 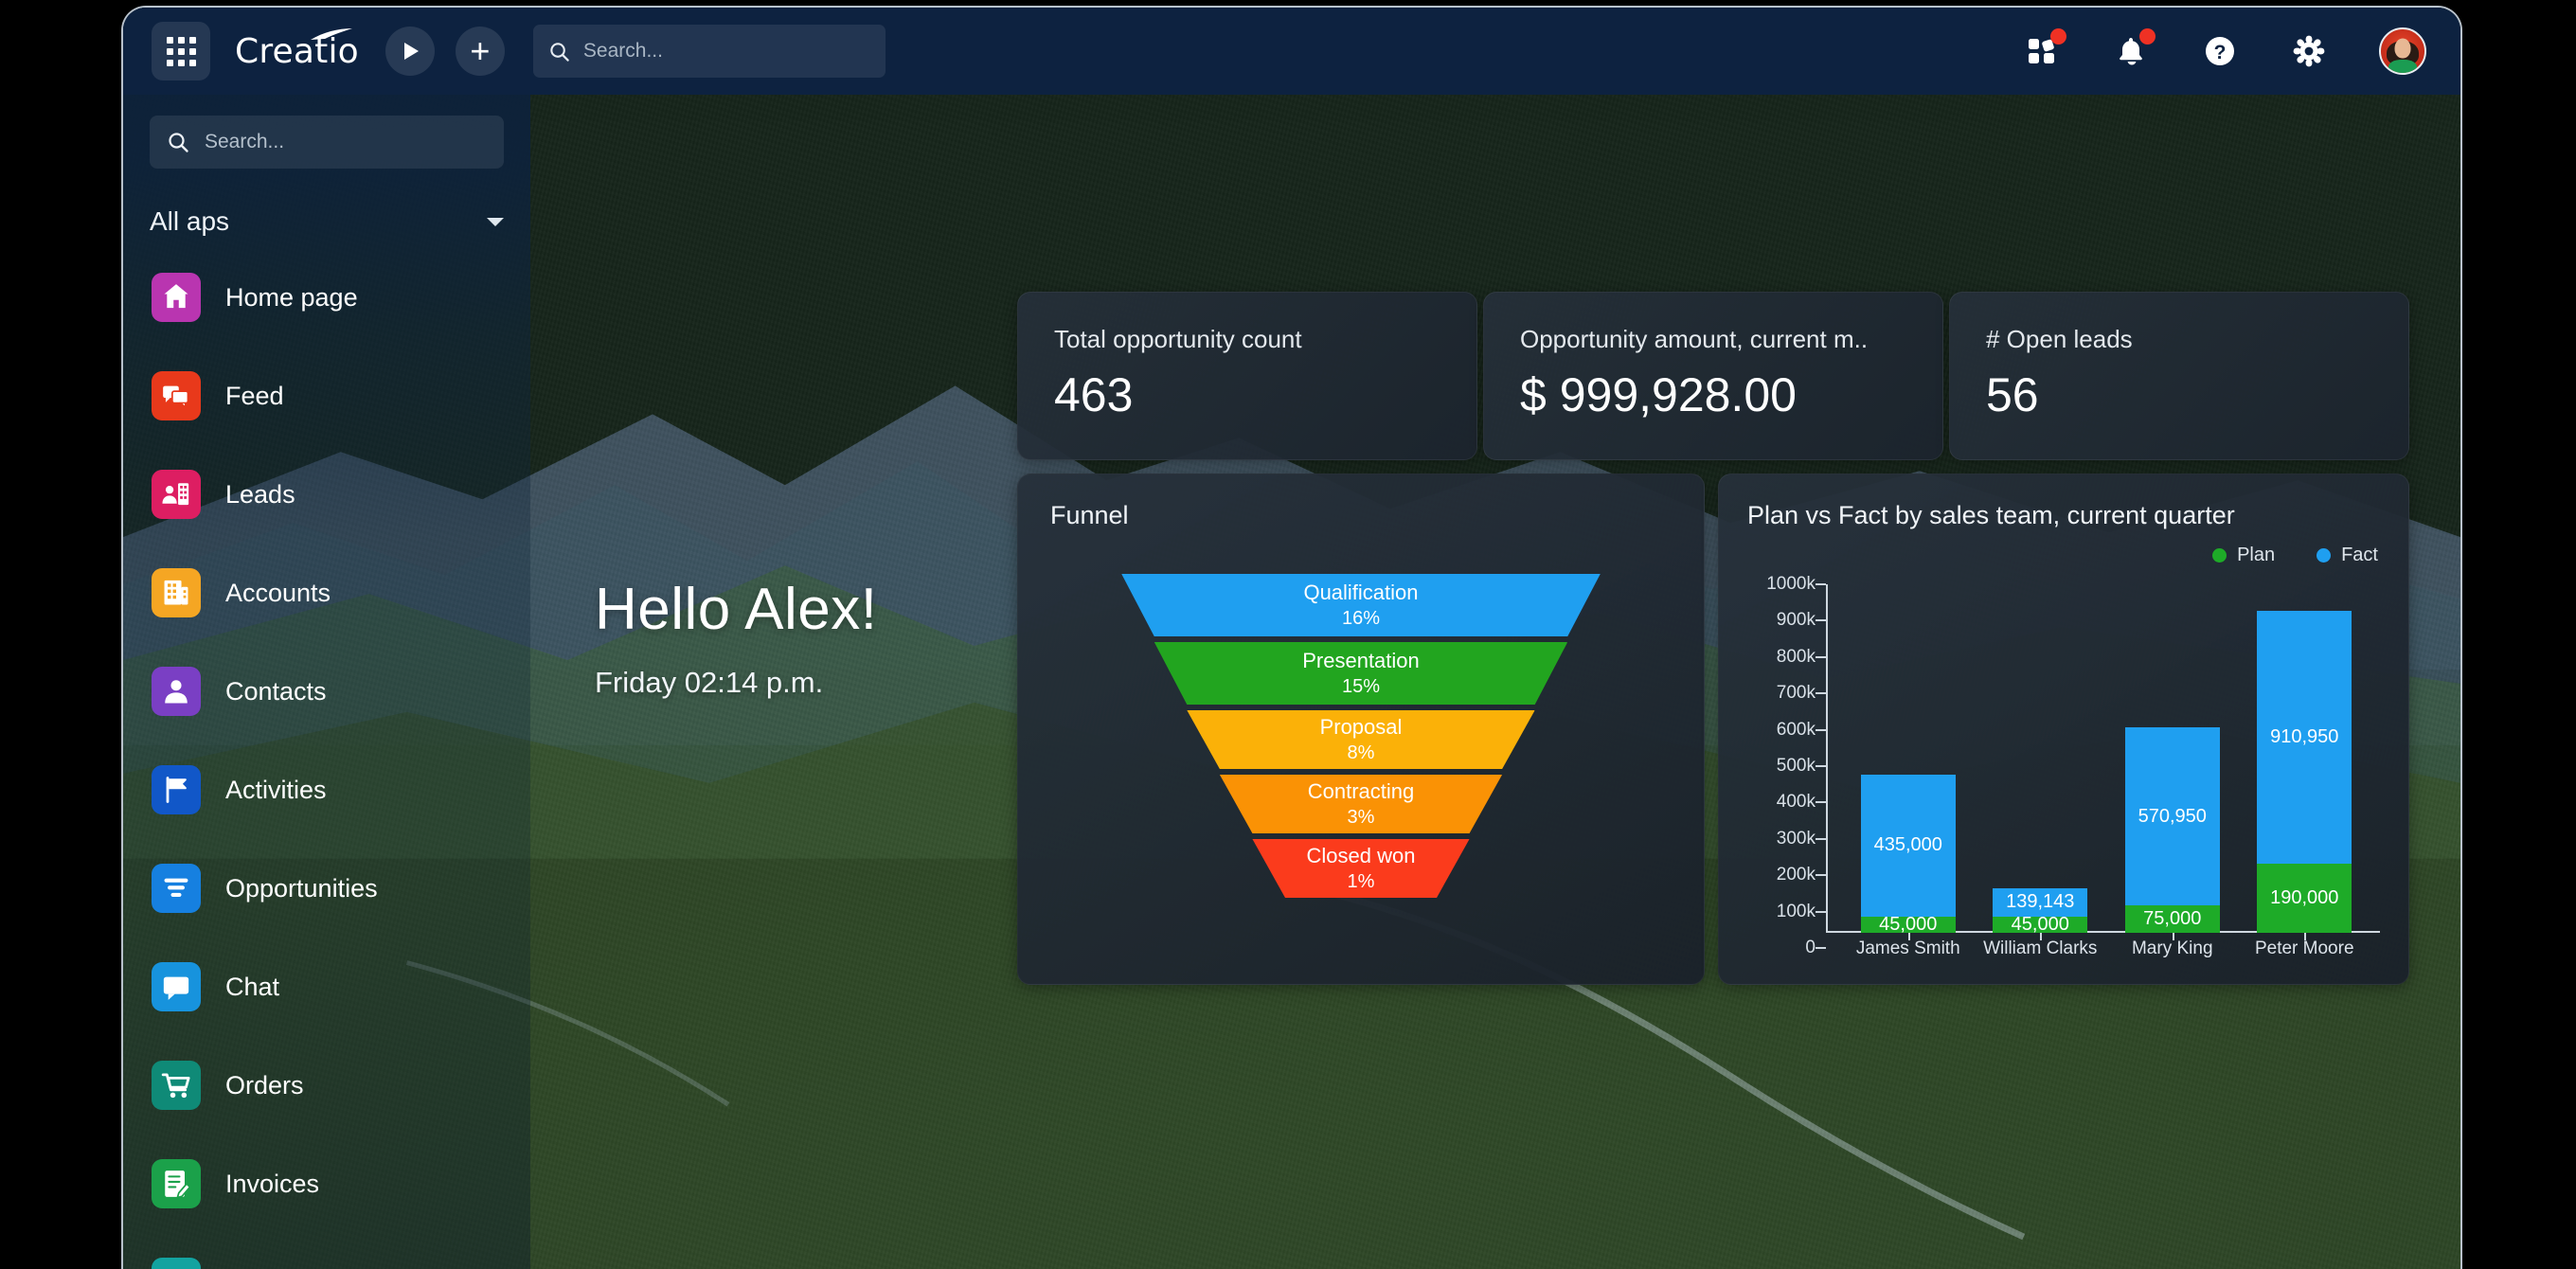 What do you see at coordinates (327, 221) in the screenshot?
I see `apps-filter-dropdown: All aps` at bounding box center [327, 221].